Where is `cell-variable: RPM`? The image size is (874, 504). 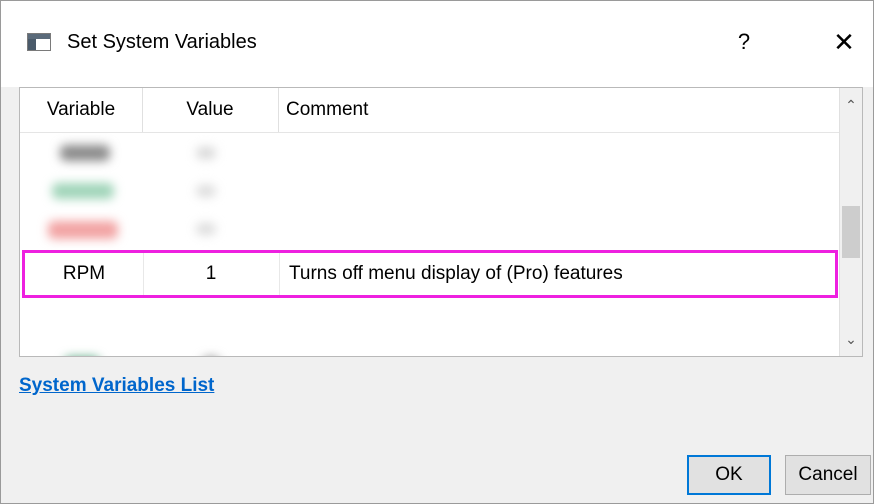 cell-variable: RPM is located at coordinates (84, 274).